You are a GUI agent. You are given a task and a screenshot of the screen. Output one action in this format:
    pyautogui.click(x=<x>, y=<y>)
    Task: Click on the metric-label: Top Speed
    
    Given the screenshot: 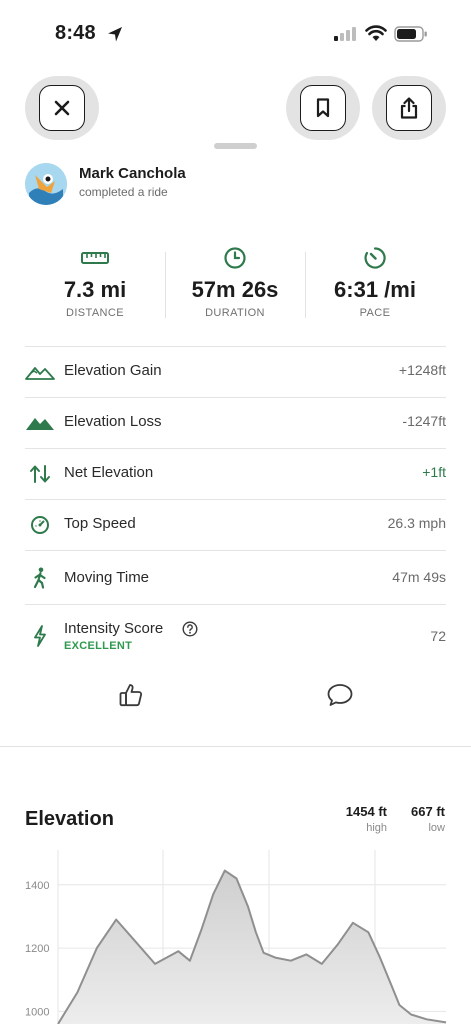 What is the action you would take?
    pyautogui.click(x=100, y=523)
    